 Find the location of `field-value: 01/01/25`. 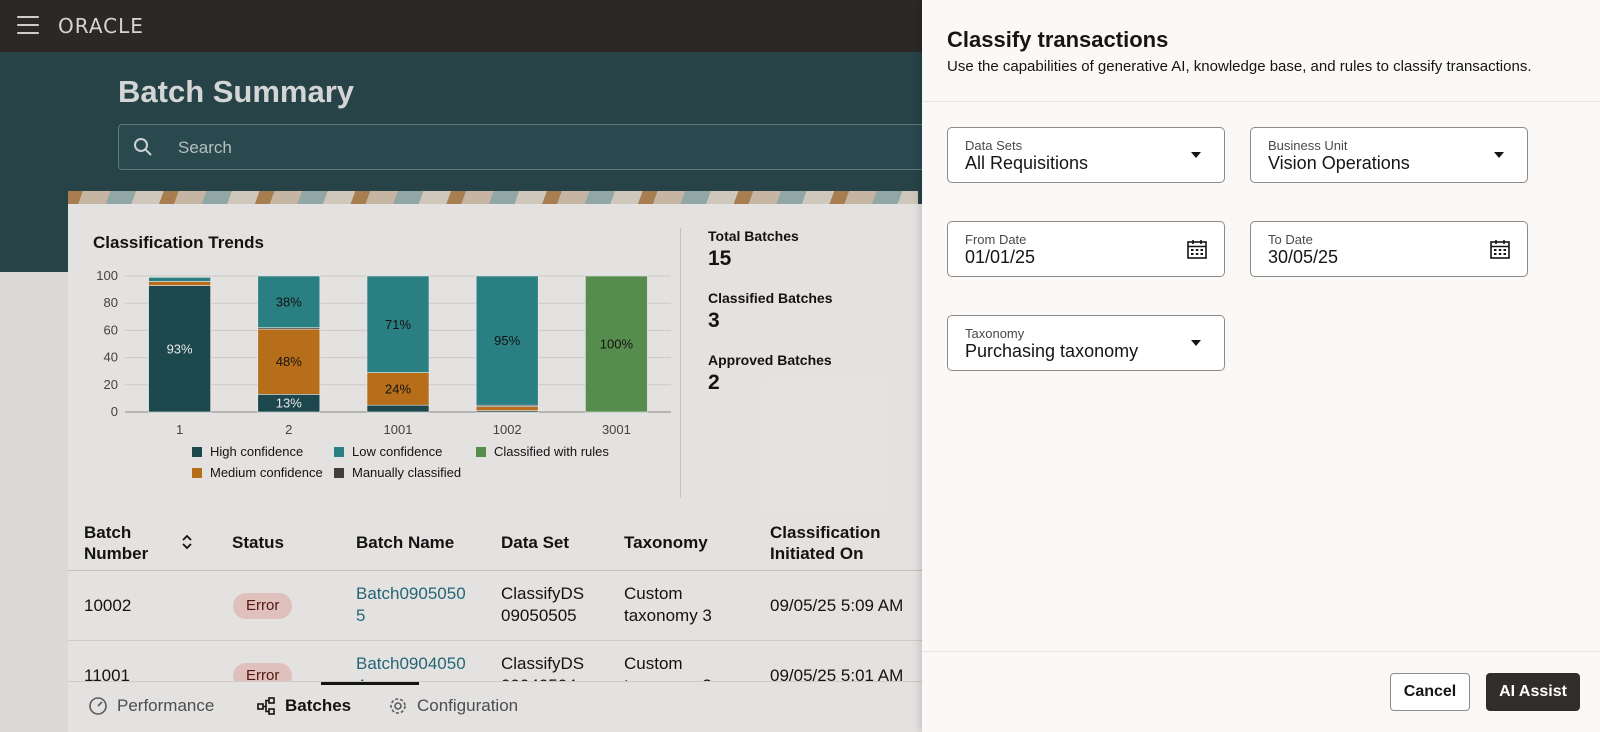

field-value: 01/01/25 is located at coordinates (1000, 257).